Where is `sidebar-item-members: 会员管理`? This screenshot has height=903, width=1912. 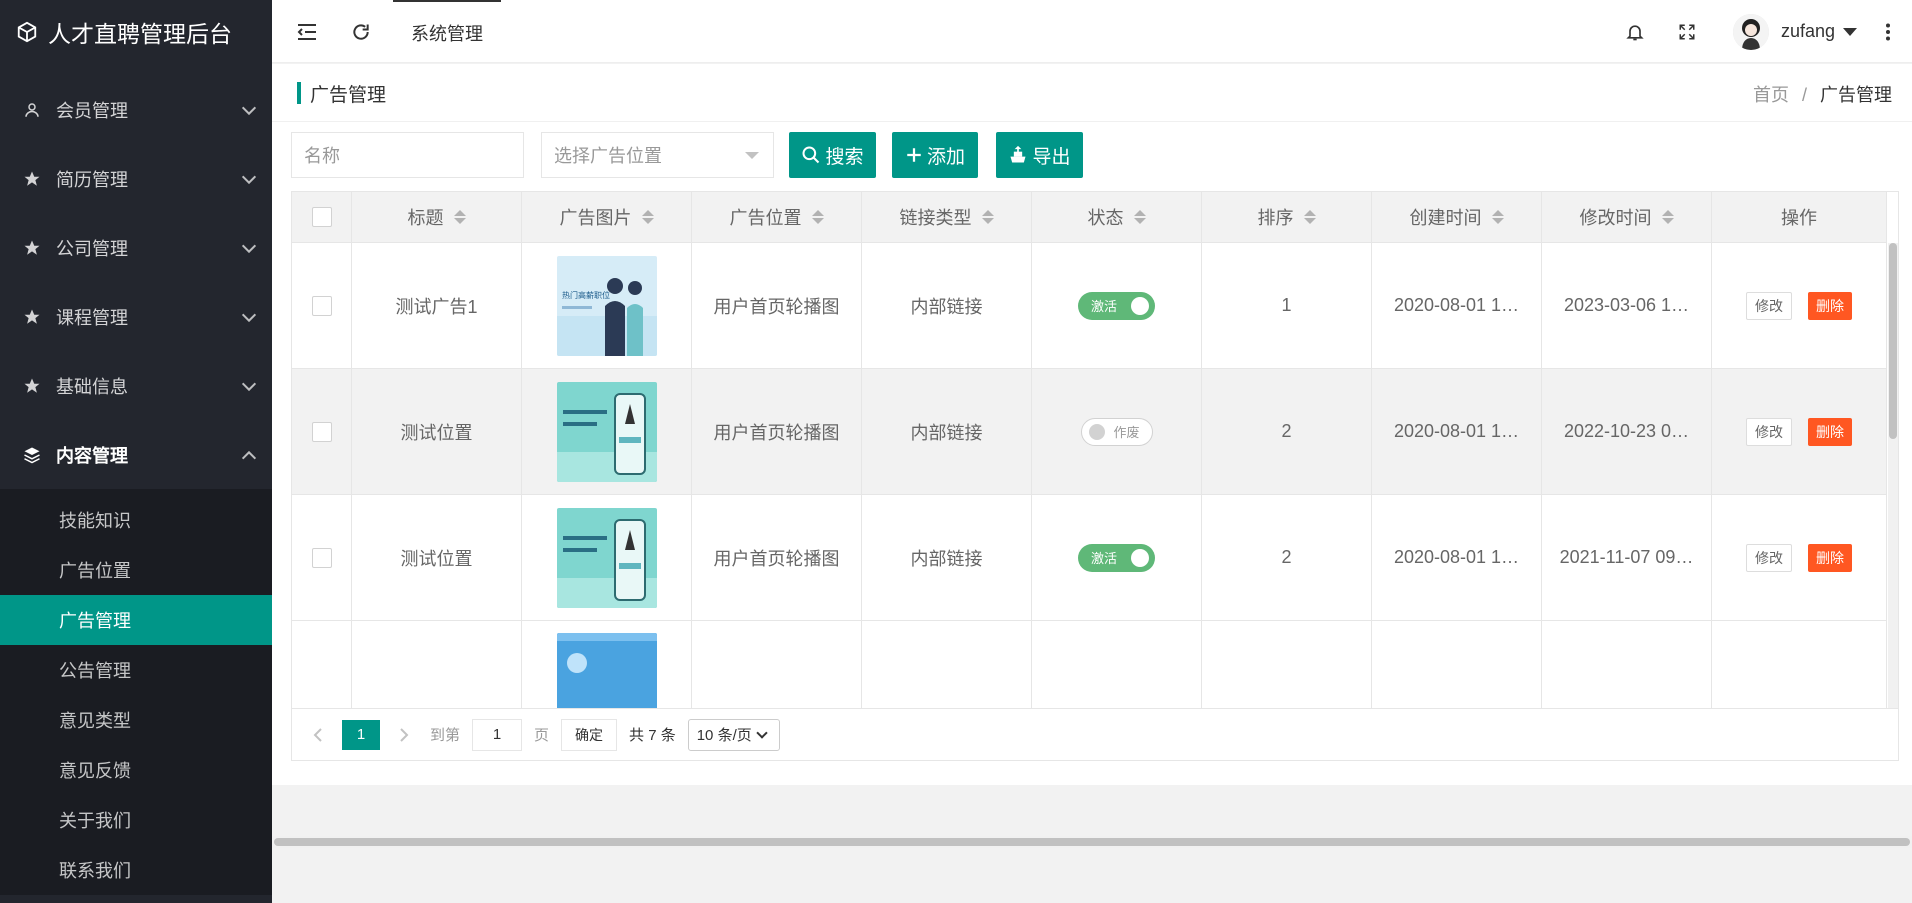 sidebar-item-members: 会员管理 is located at coordinates (136, 109).